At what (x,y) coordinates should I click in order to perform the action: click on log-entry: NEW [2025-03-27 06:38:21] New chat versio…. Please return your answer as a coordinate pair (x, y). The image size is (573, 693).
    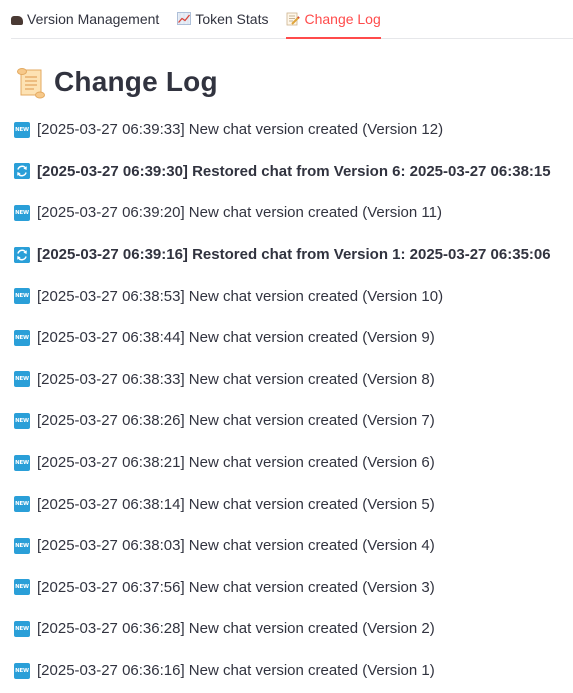
    Looking at the image, I should click on (289, 463).